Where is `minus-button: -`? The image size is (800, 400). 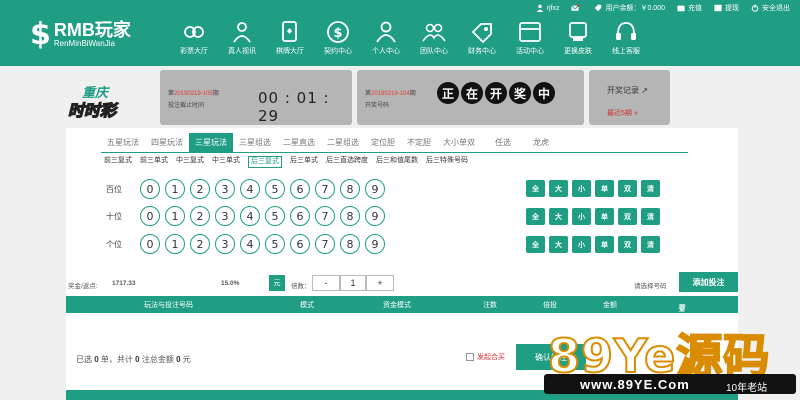 minus-button: - is located at coordinates (326, 283).